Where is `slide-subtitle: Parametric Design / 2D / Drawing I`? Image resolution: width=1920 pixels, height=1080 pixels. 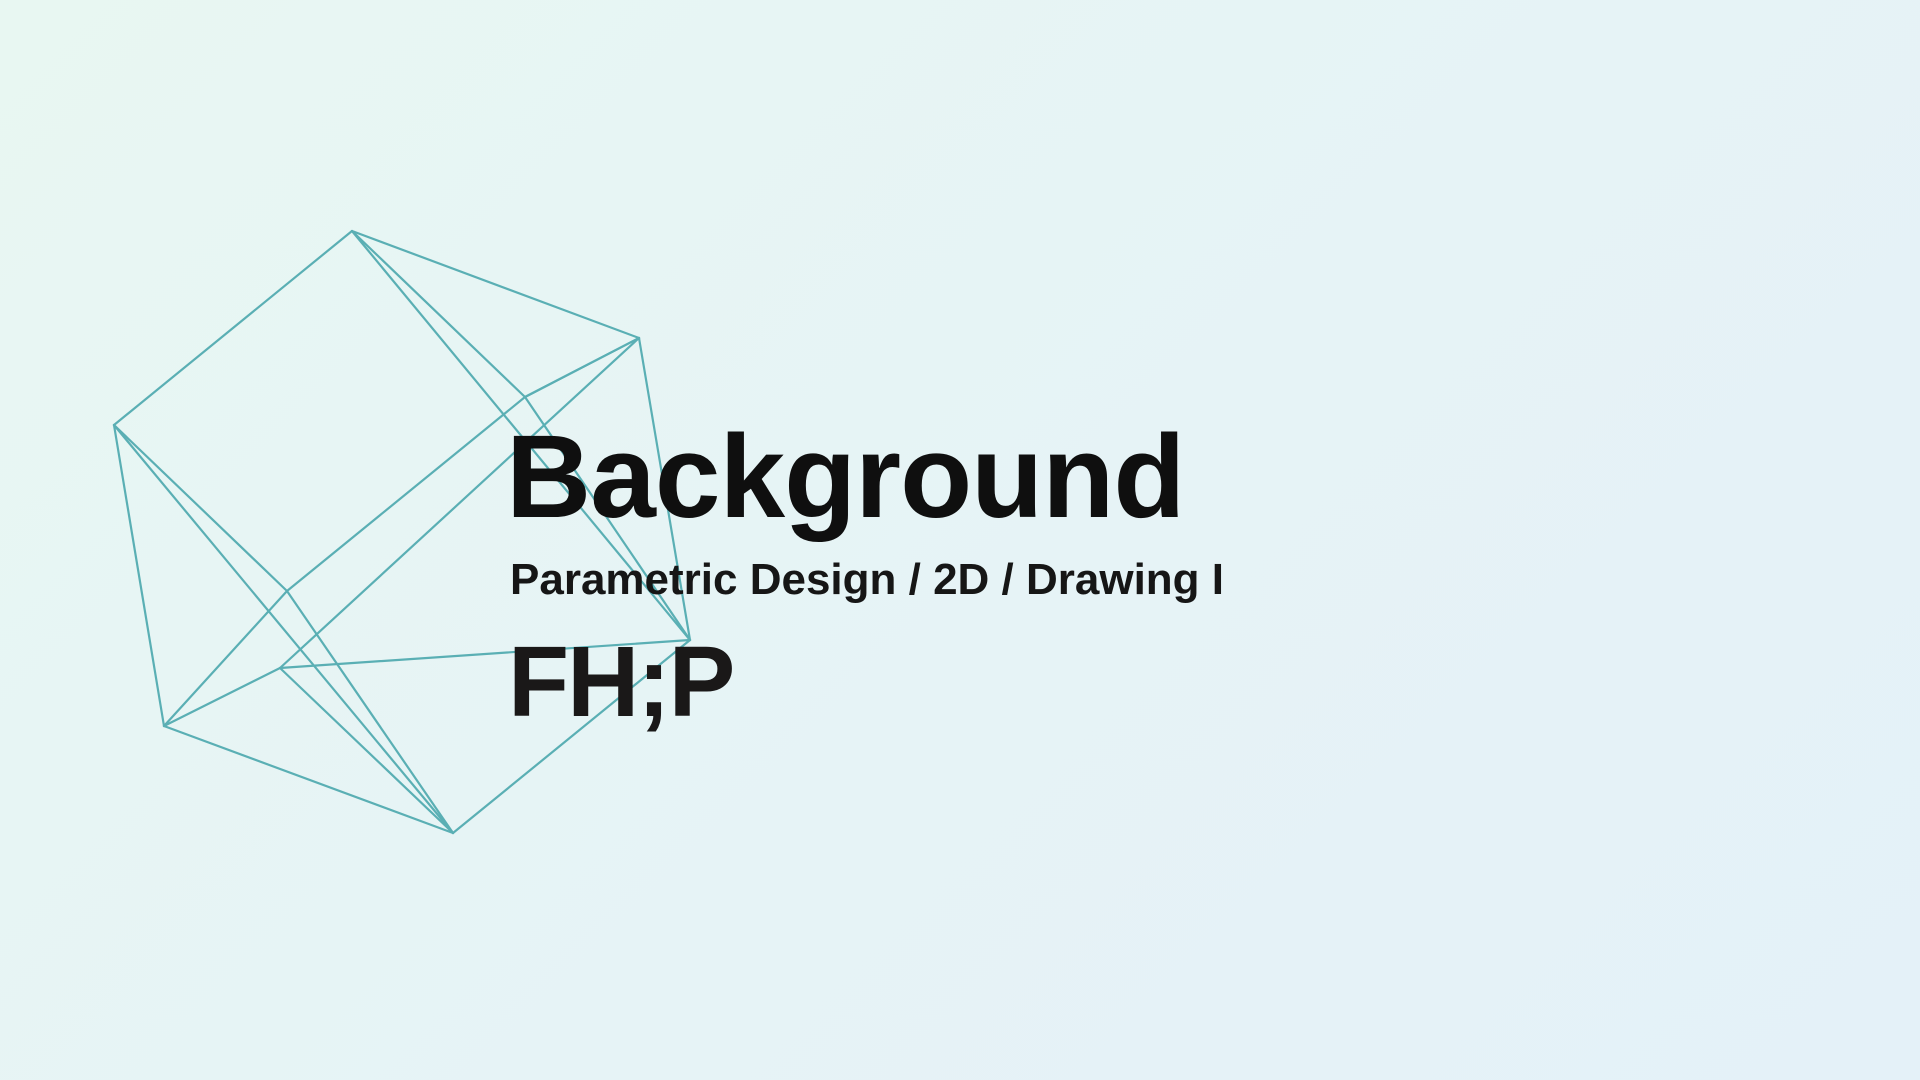 slide-subtitle: Parametric Design / 2D / Drawing I is located at coordinates (867, 579).